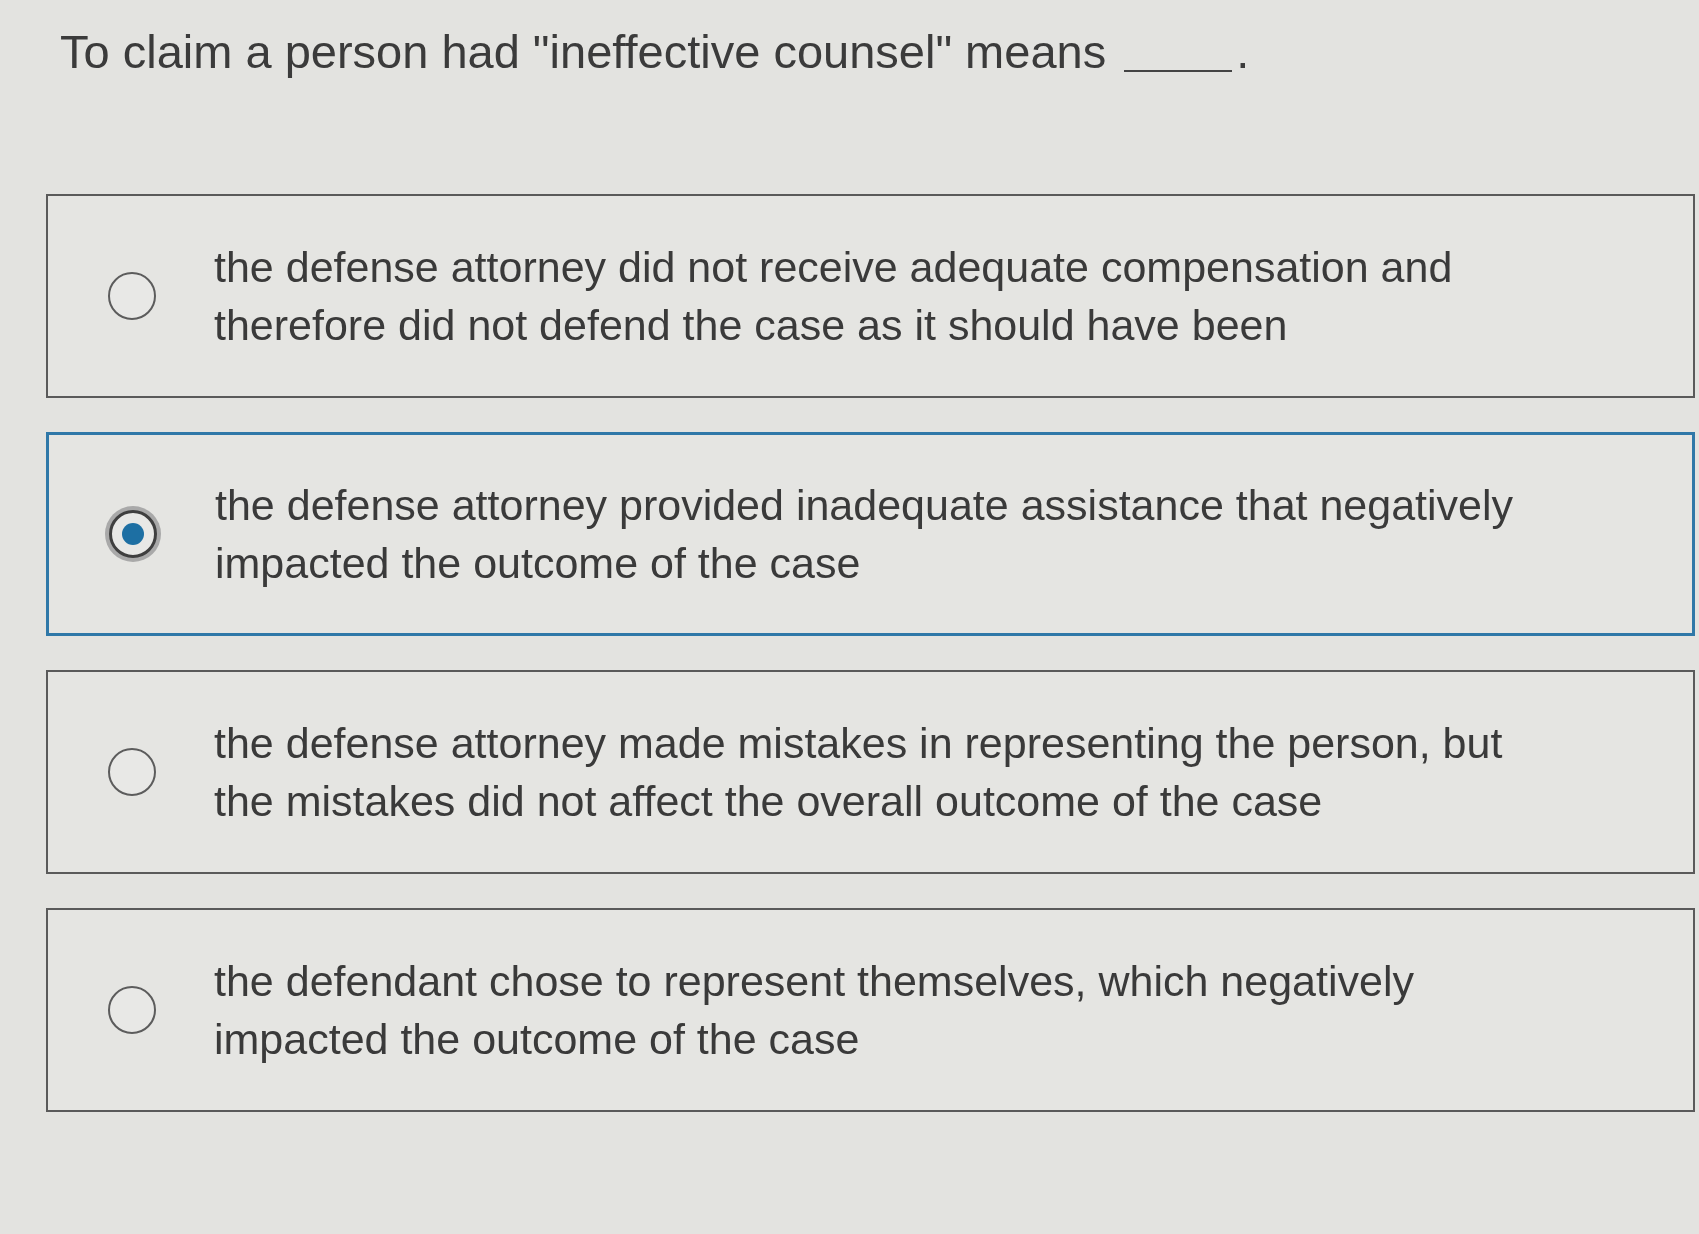  Describe the element at coordinates (133, 534) in the screenshot. I see `radio-button-selected` at that location.